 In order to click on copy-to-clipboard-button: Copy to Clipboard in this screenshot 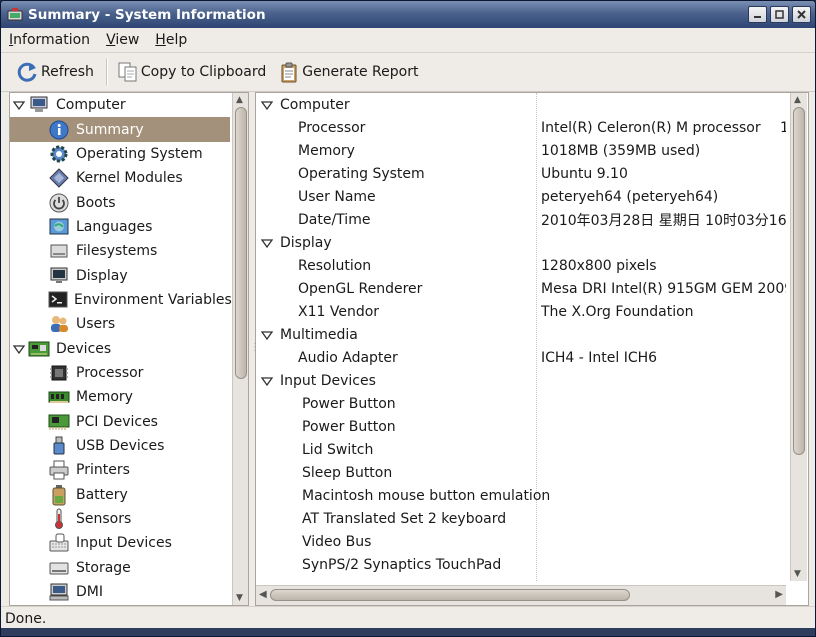, I will do `click(191, 72)`.